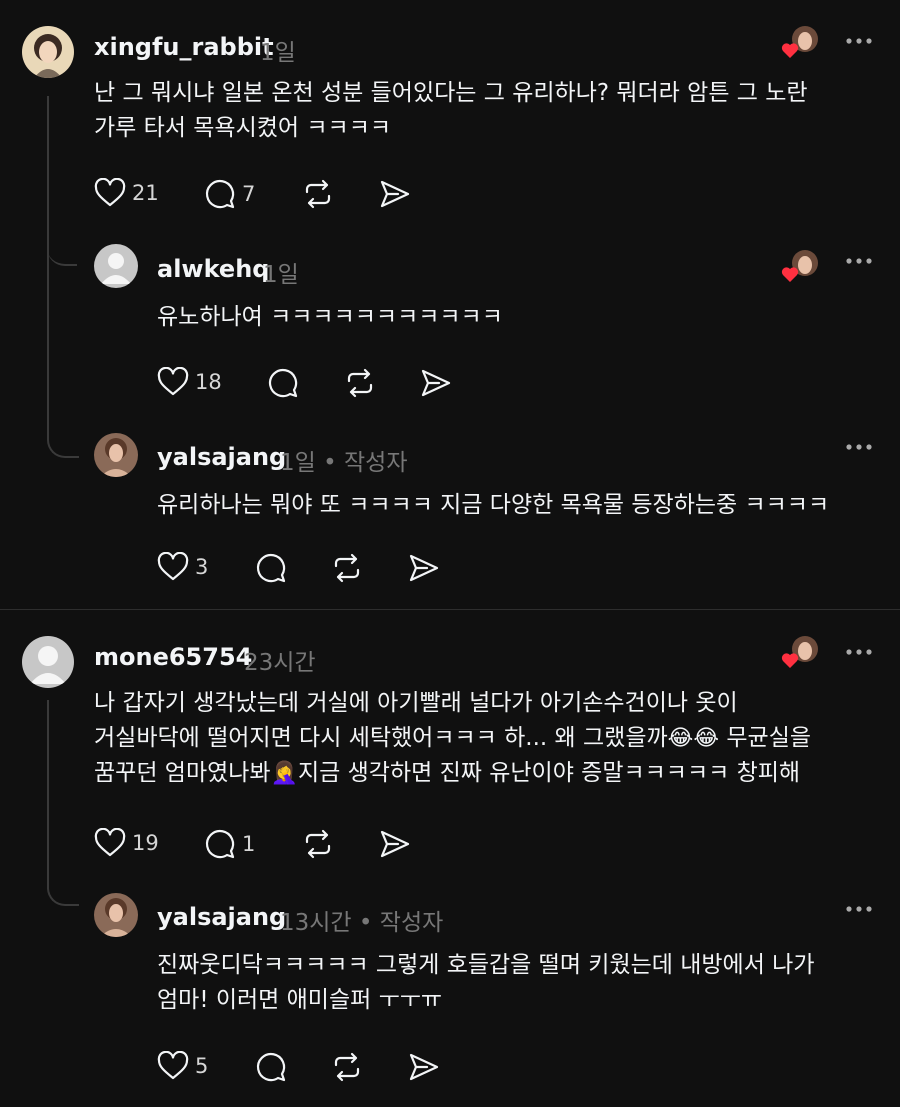 The width and height of the screenshot is (900, 1107). What do you see at coordinates (202, 567) in the screenshot?
I see `like-count: 3` at bounding box center [202, 567].